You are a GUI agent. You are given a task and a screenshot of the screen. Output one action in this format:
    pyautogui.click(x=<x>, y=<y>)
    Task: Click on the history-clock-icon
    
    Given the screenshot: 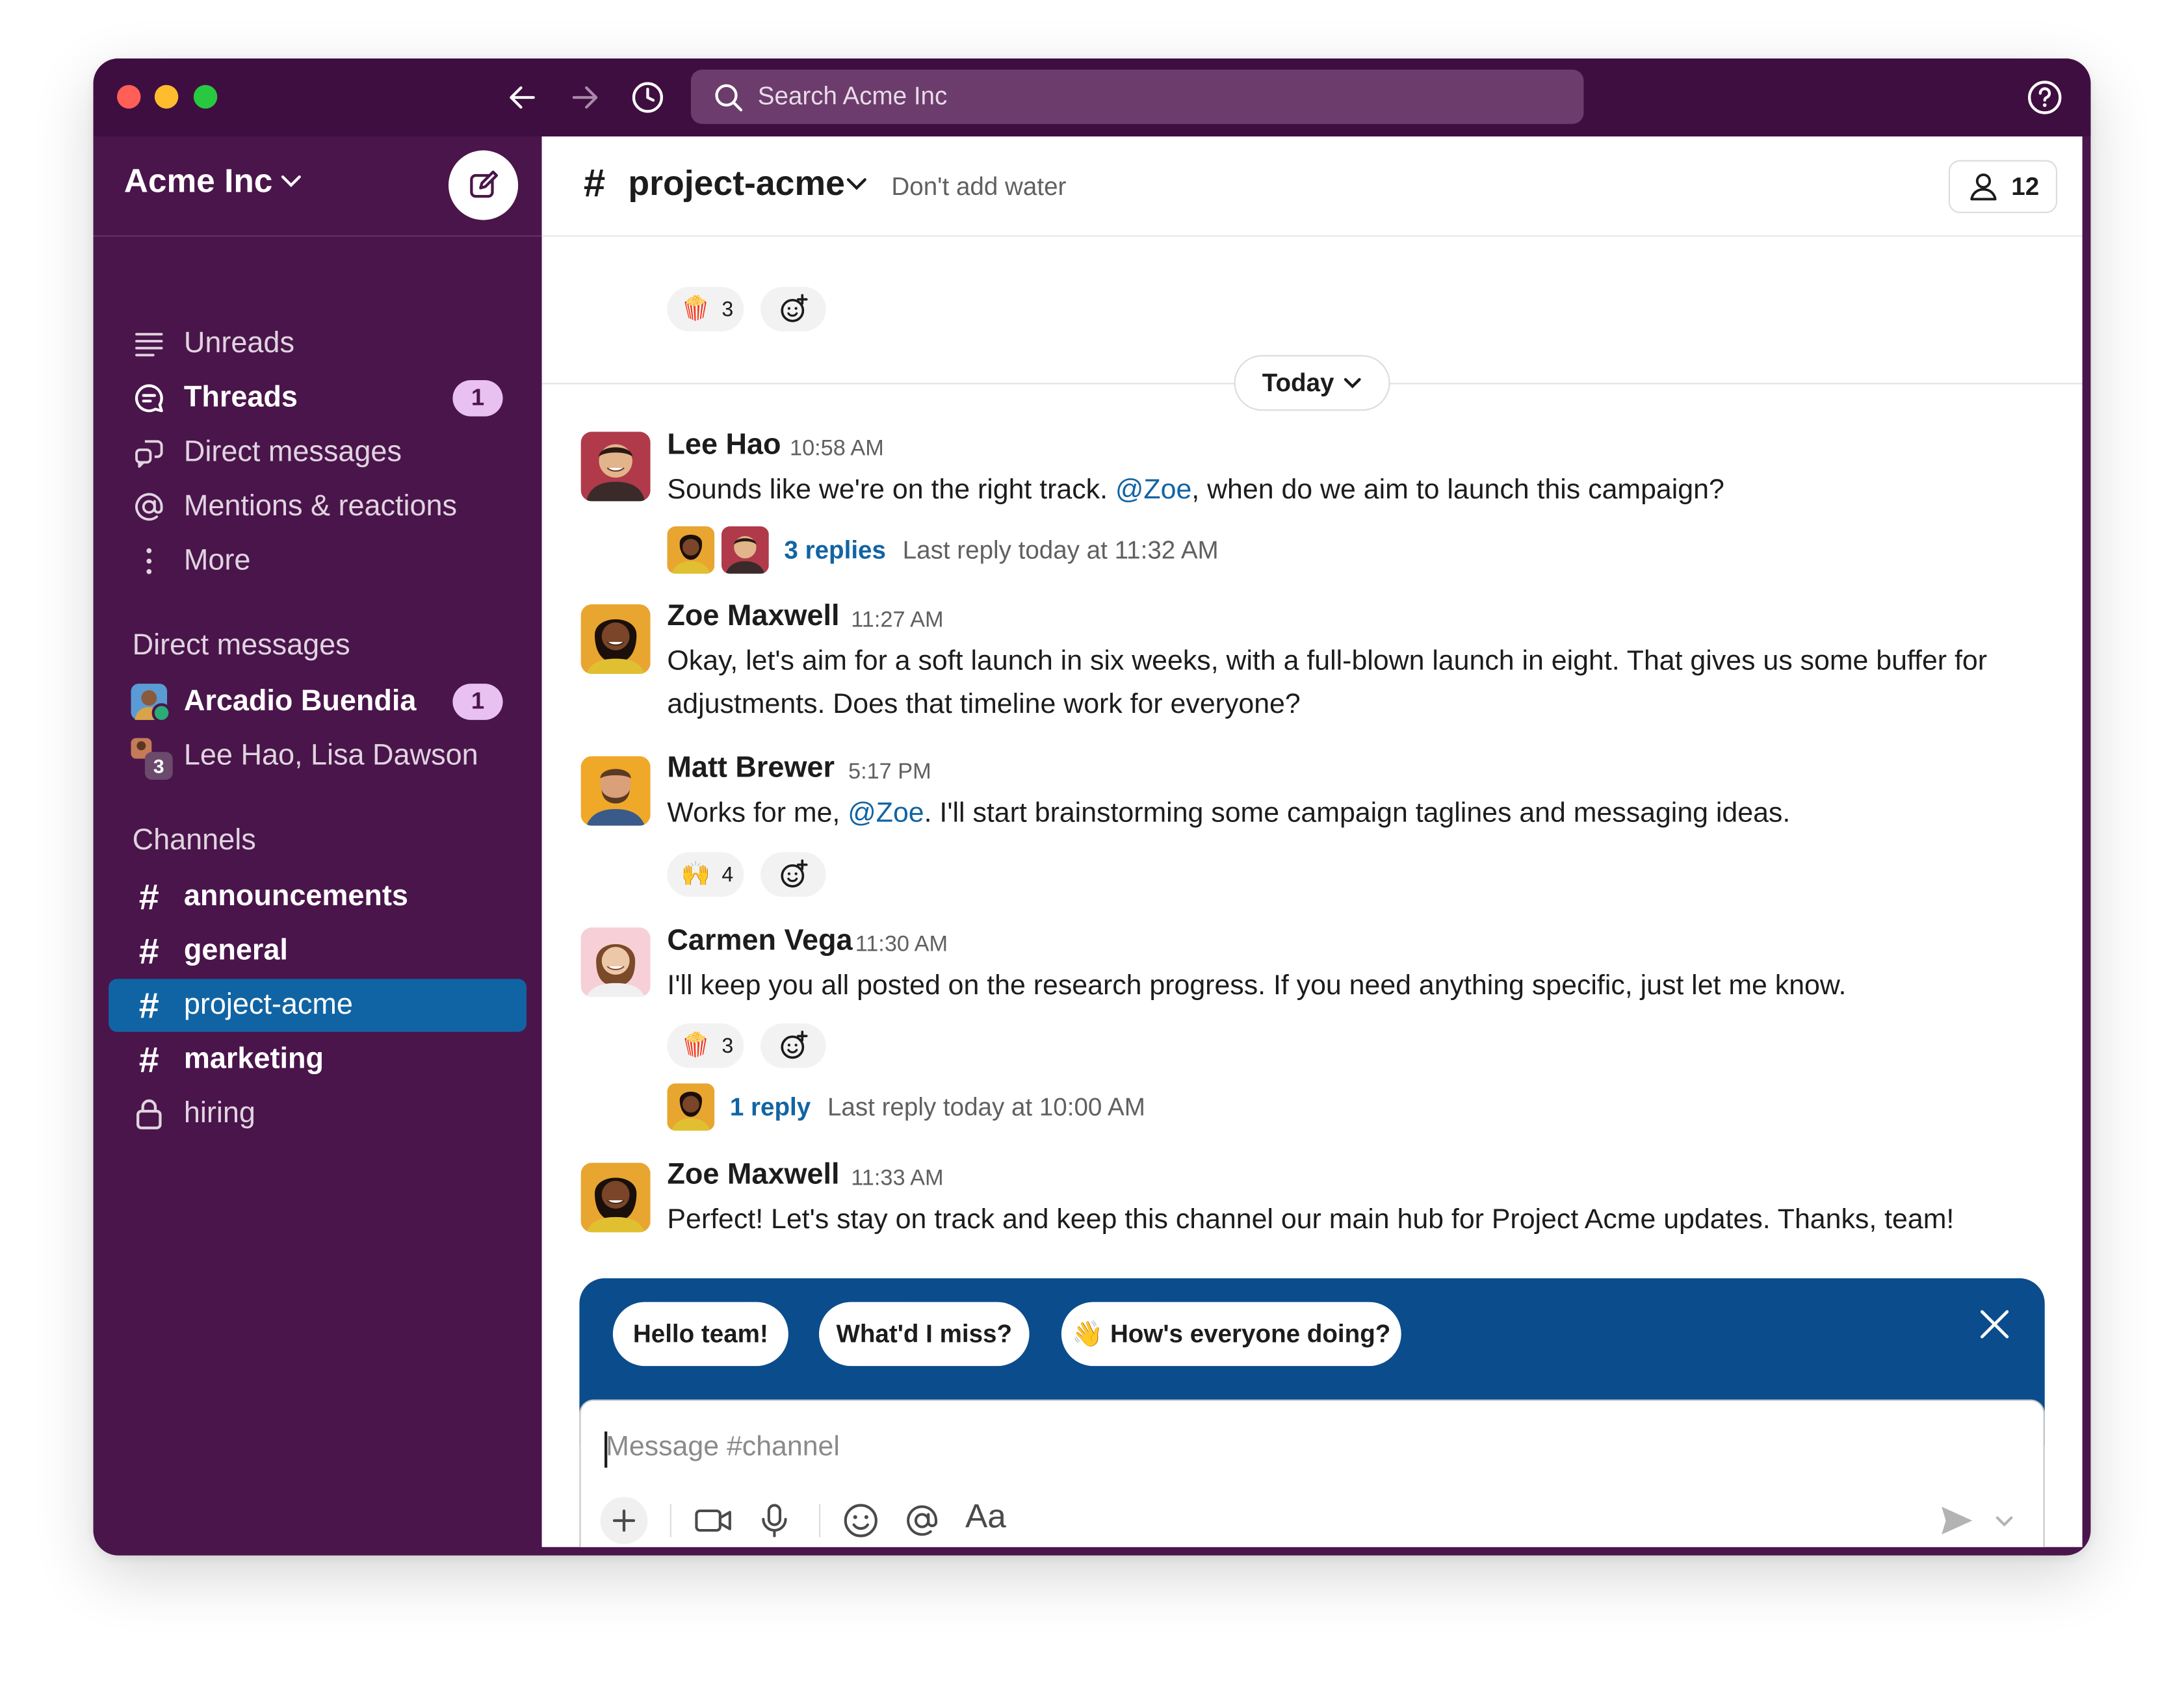 What is the action you would take?
    pyautogui.click(x=647, y=97)
    